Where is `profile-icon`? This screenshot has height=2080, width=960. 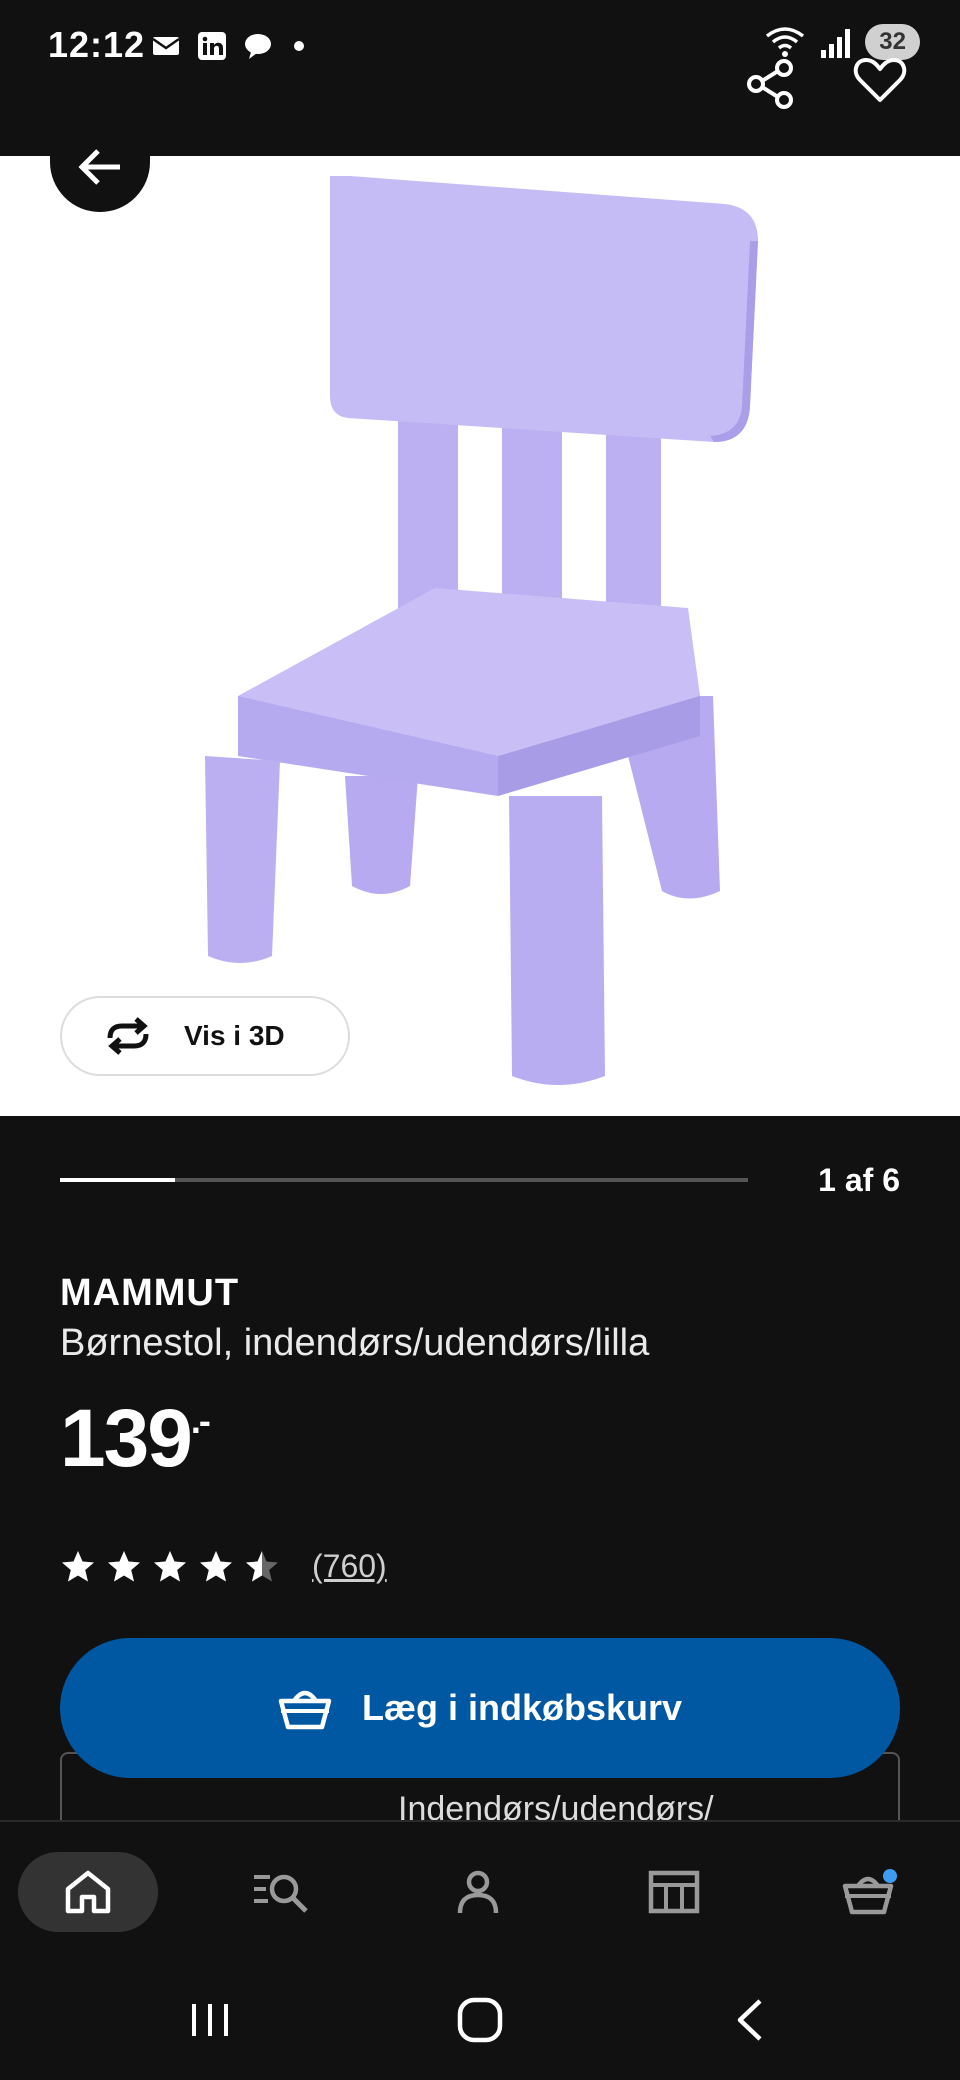 profile-icon is located at coordinates (478, 1892).